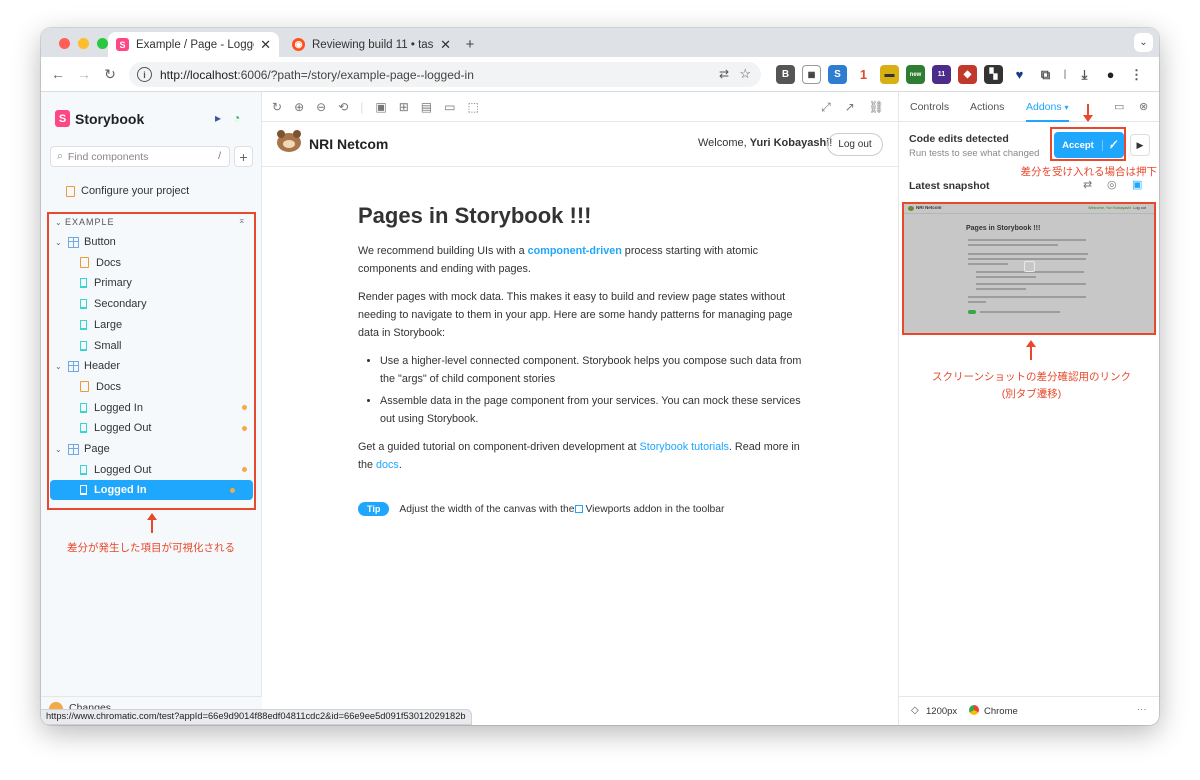 The width and height of the screenshot is (1200, 780). I want to click on extension-badge-count: 1, so click(863, 74).